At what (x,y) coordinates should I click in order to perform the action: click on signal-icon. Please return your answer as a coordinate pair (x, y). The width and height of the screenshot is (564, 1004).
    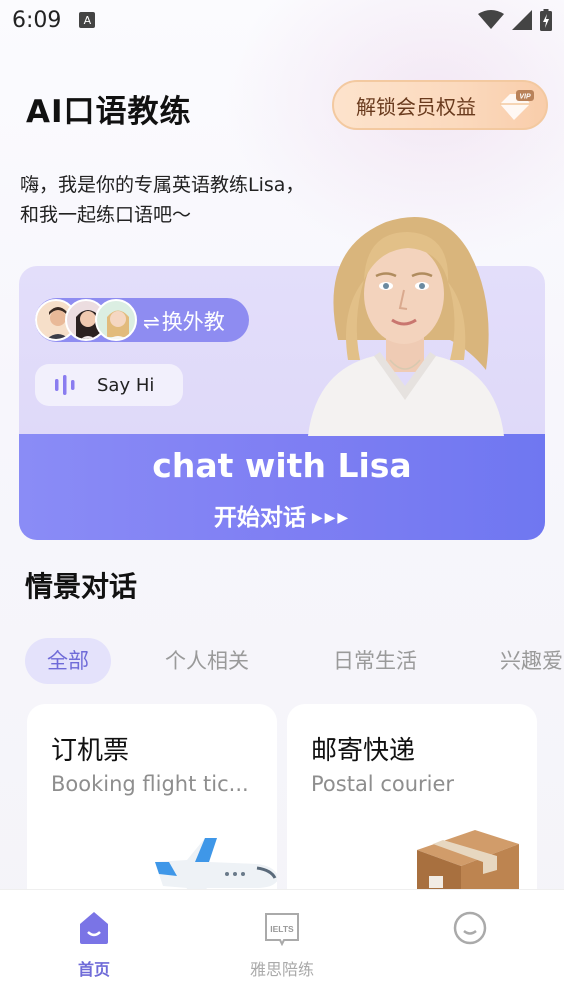
    Looking at the image, I should click on (522, 20).